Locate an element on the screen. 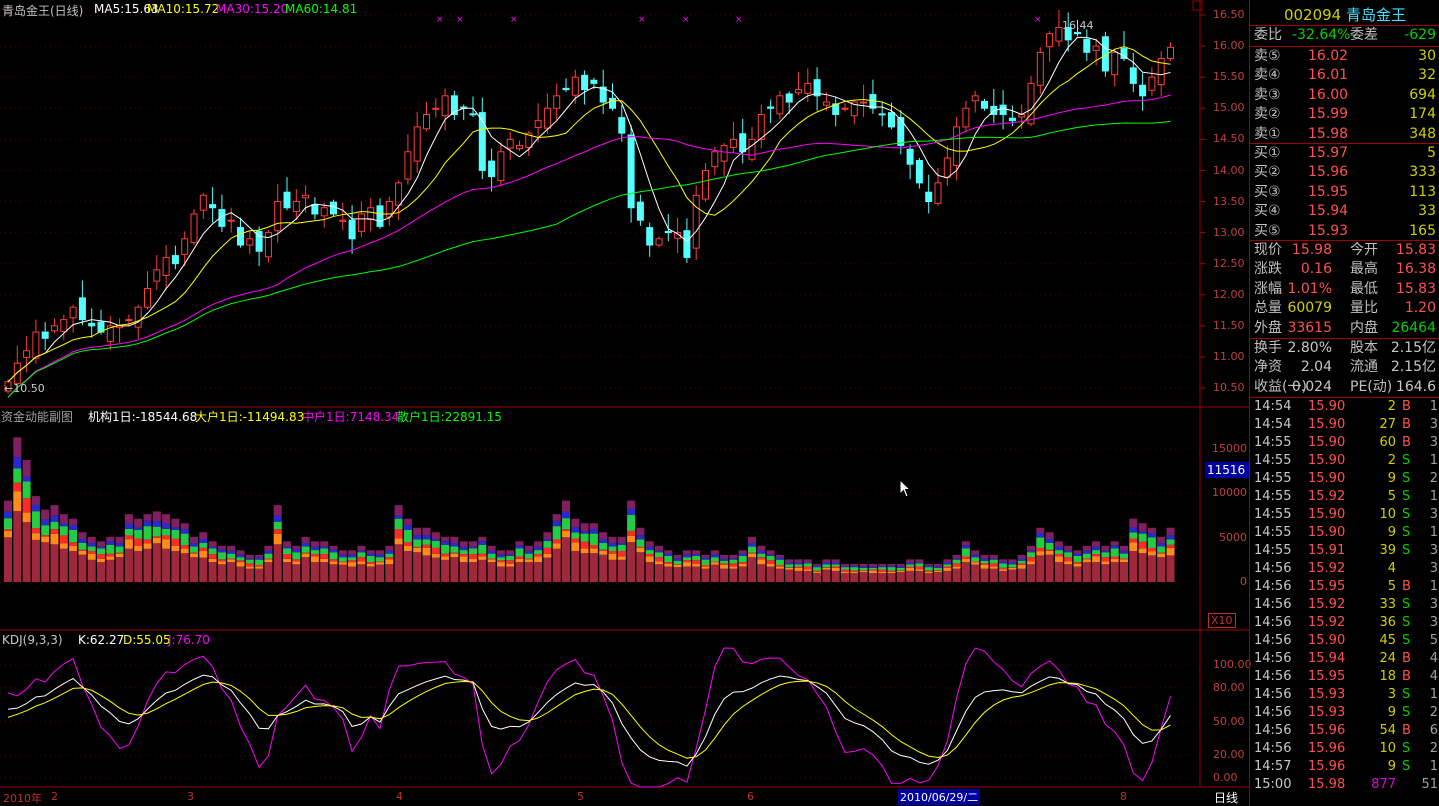 This screenshot has width=1439, height=806. price-tick: 16.50 is located at coordinates (1229, 14).